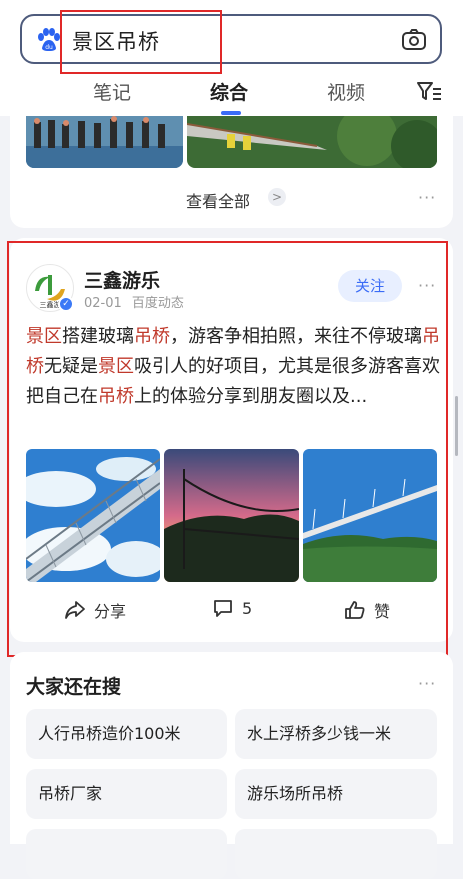 This screenshot has height=879, width=463. I want to click on search-highlight-box, so click(141, 42).